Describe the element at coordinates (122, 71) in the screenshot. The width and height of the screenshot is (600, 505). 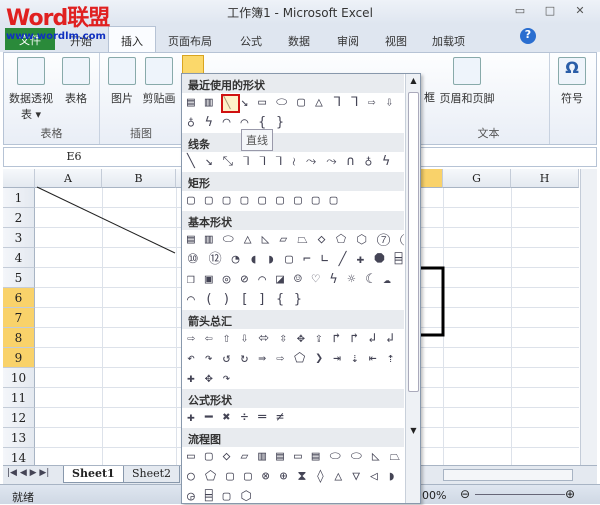
I see `picture-icon` at that location.